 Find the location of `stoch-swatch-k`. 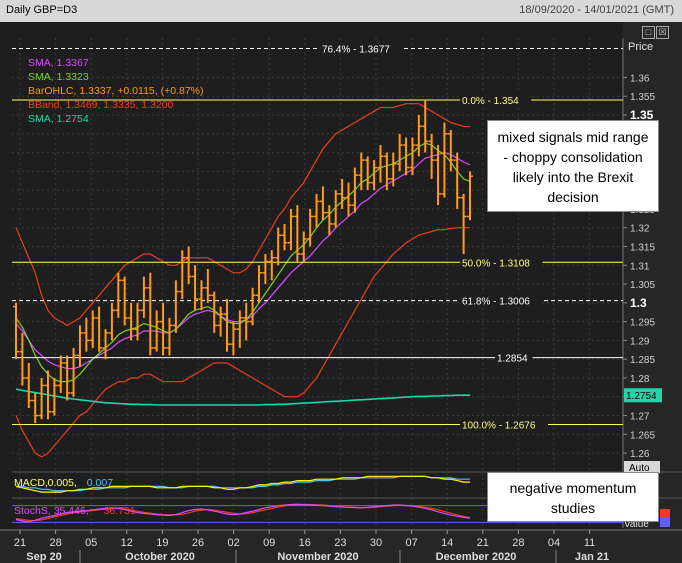

stoch-swatch-k is located at coordinates (665, 522).